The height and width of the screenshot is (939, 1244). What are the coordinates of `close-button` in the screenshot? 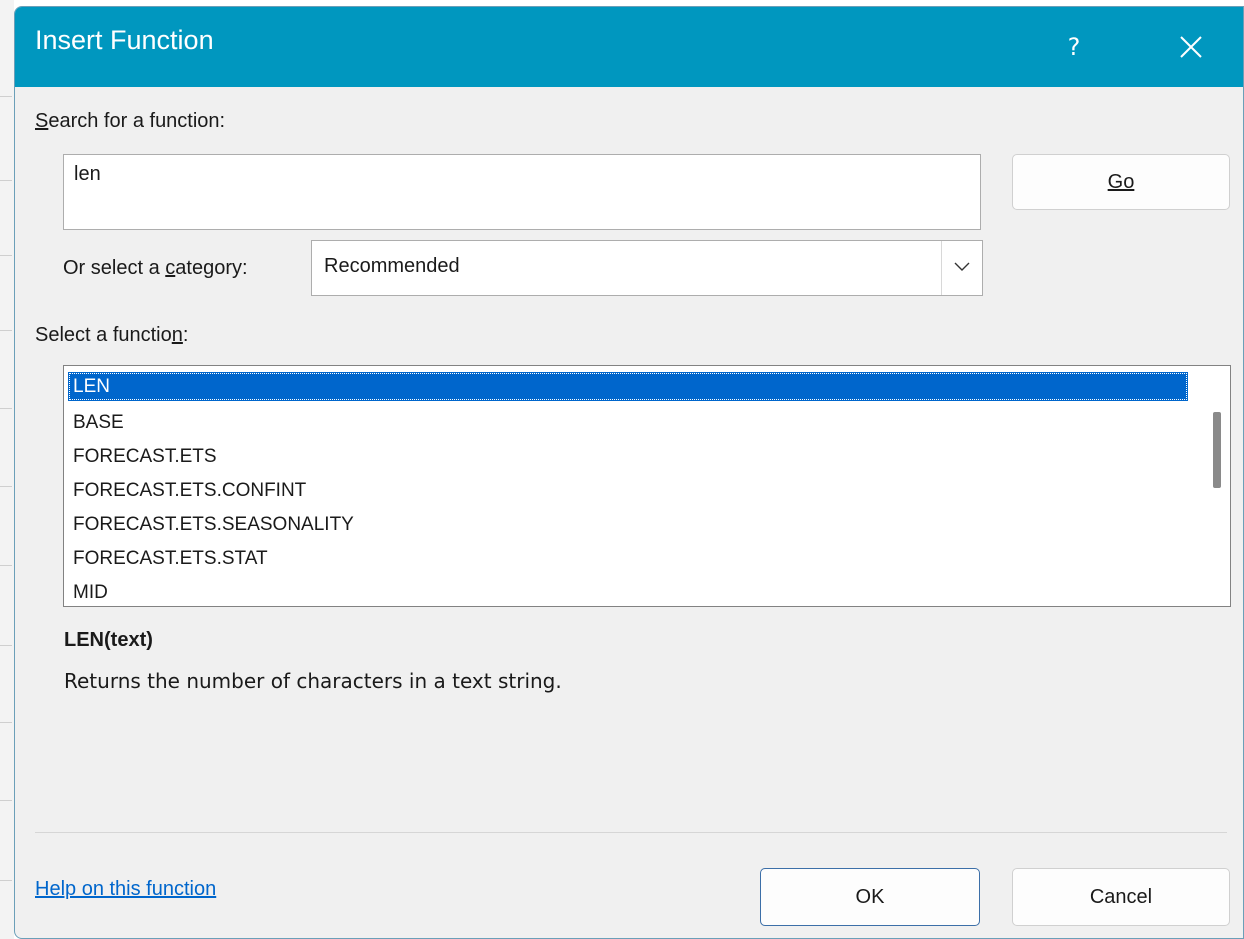 It's located at (1190, 47).